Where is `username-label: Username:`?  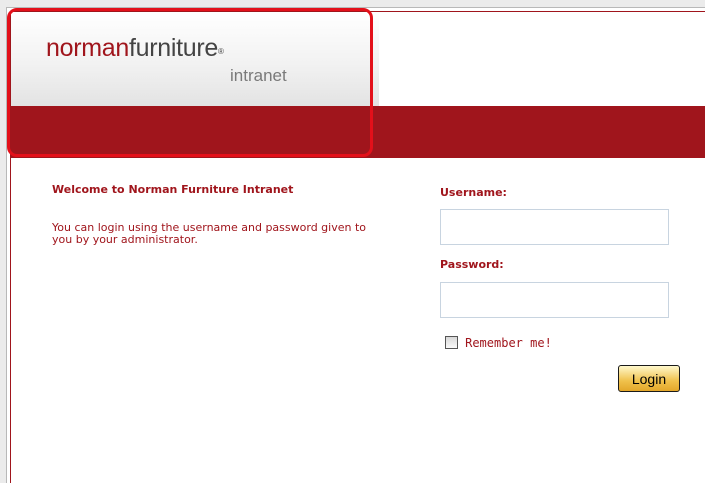
username-label: Username: is located at coordinates (473, 192).